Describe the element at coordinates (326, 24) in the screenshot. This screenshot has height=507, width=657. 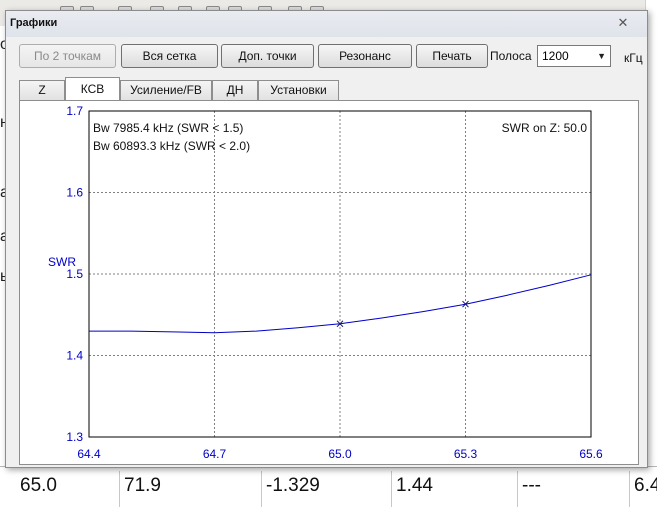
I see `dialog-titlebar: Графики ✕` at that location.